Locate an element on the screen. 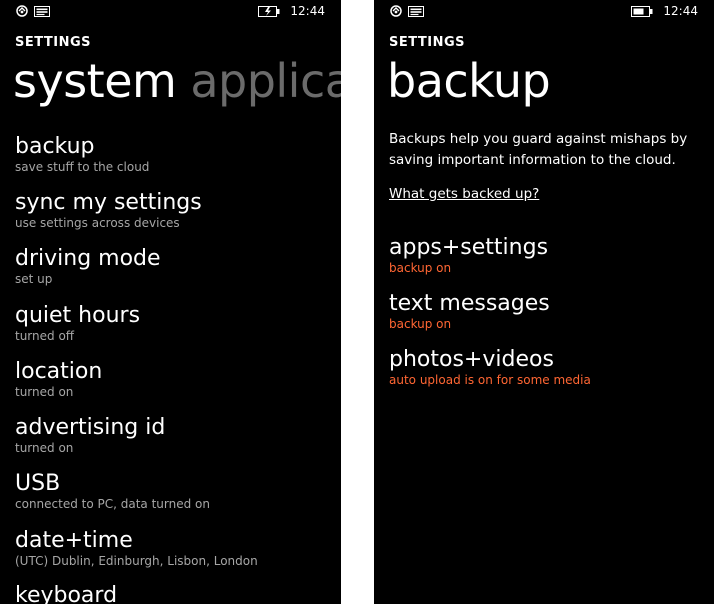 The height and width of the screenshot is (604, 714). battery-icon is located at coordinates (642, 11).